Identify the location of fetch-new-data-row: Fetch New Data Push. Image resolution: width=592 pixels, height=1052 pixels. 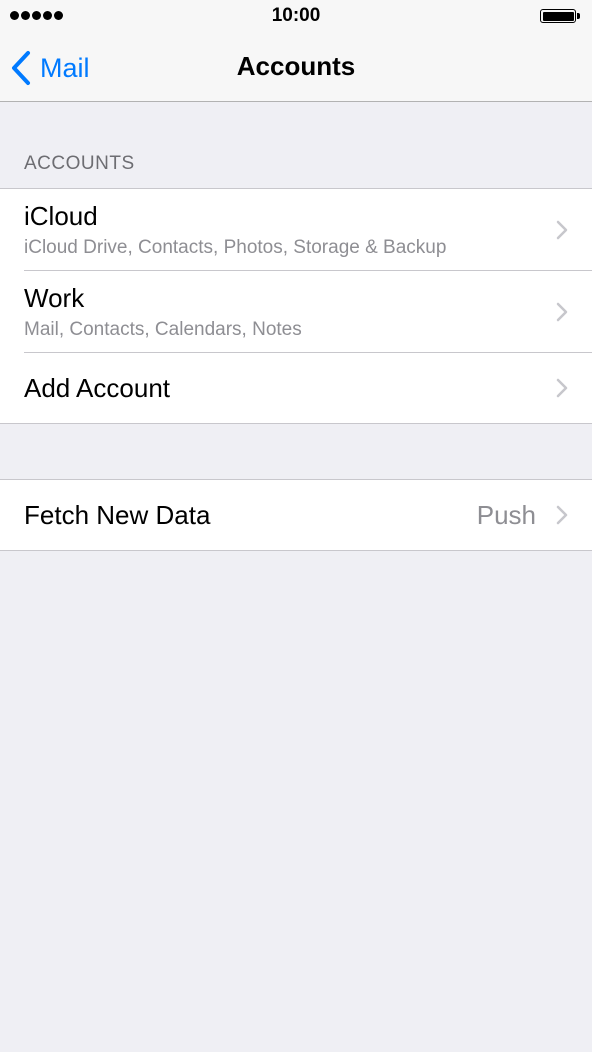
(296, 515).